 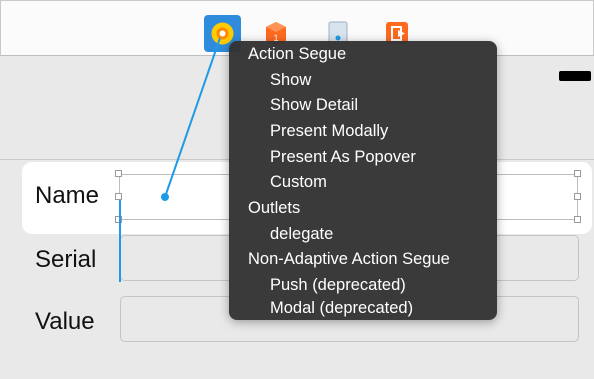 What do you see at coordinates (363, 131) in the screenshot?
I see `menu-item-present-modally: Present Modally` at bounding box center [363, 131].